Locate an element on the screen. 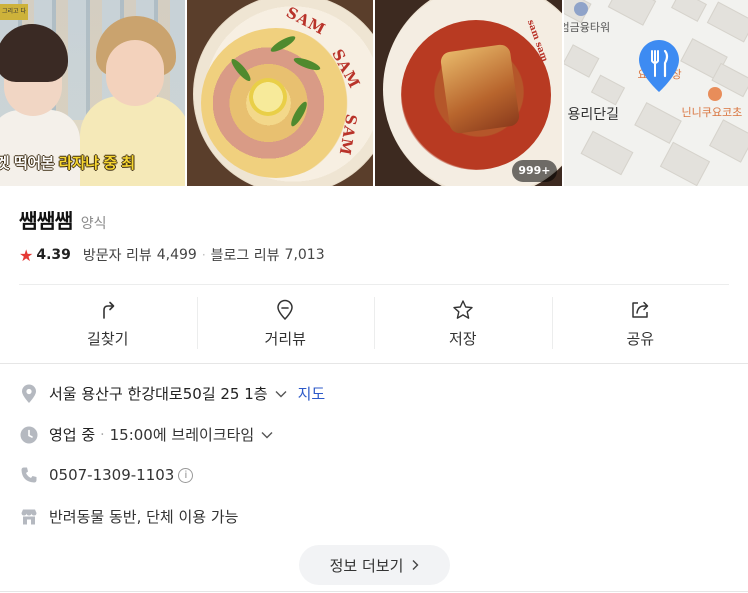 The image size is (748, 593). phone-icon is located at coordinates (29, 475).